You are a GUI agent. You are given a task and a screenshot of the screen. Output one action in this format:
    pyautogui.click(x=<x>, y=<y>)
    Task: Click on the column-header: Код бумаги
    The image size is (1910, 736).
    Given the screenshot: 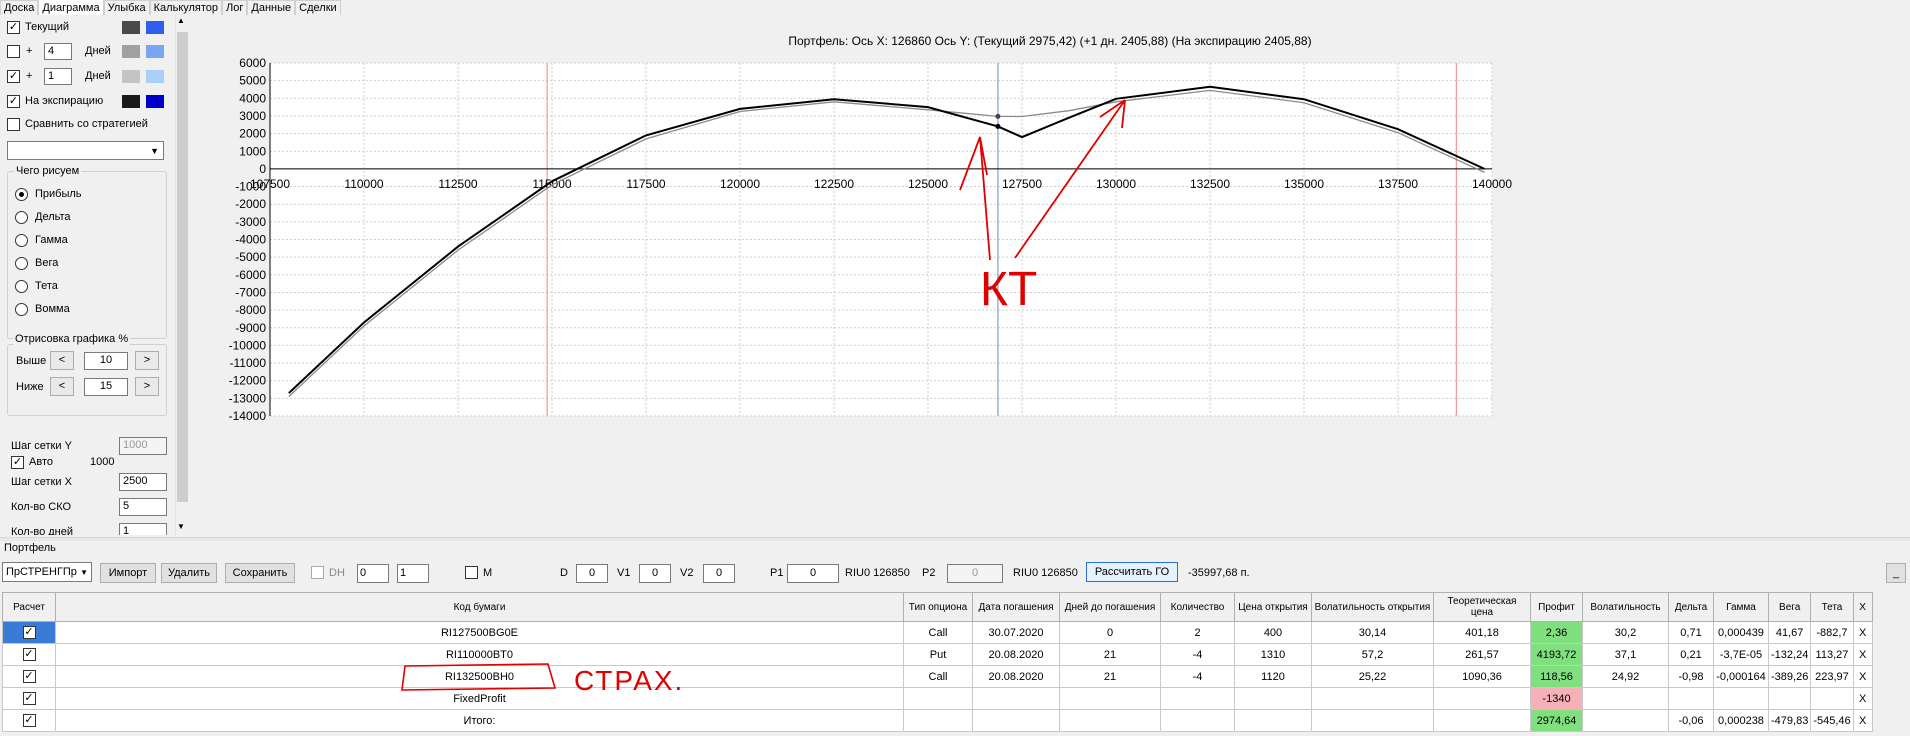 What is the action you would take?
    pyautogui.click(x=479, y=607)
    